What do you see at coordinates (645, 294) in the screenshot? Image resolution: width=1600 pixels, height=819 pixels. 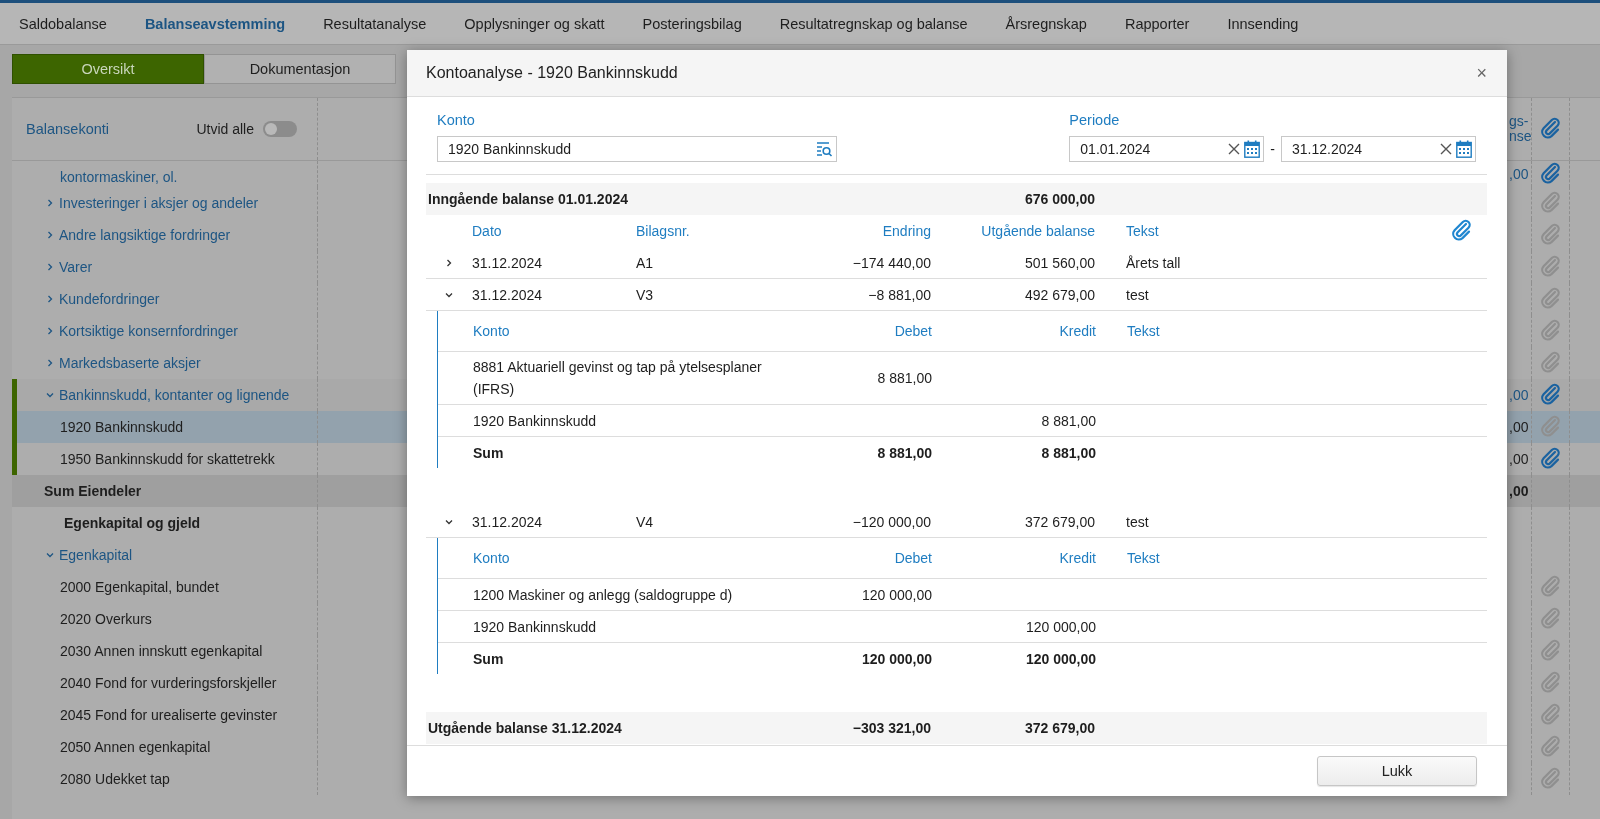 I see `voucher-cell-text: V3` at bounding box center [645, 294].